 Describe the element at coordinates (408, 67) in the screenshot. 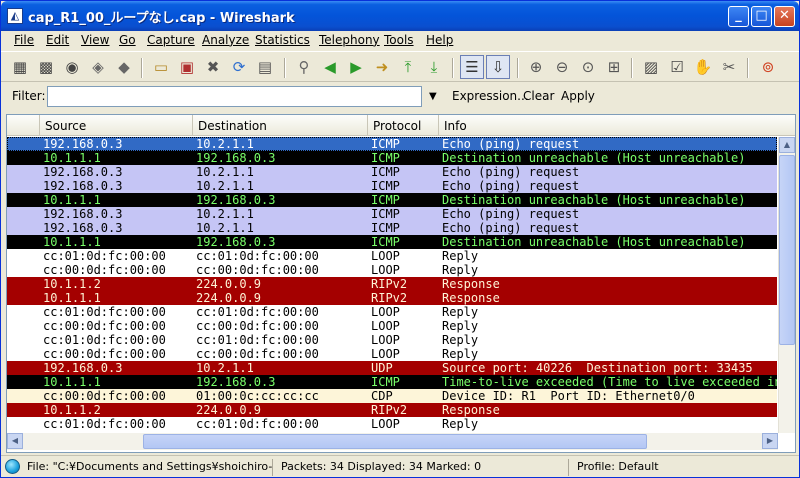

I see `go-first-icon: ⤒` at that location.